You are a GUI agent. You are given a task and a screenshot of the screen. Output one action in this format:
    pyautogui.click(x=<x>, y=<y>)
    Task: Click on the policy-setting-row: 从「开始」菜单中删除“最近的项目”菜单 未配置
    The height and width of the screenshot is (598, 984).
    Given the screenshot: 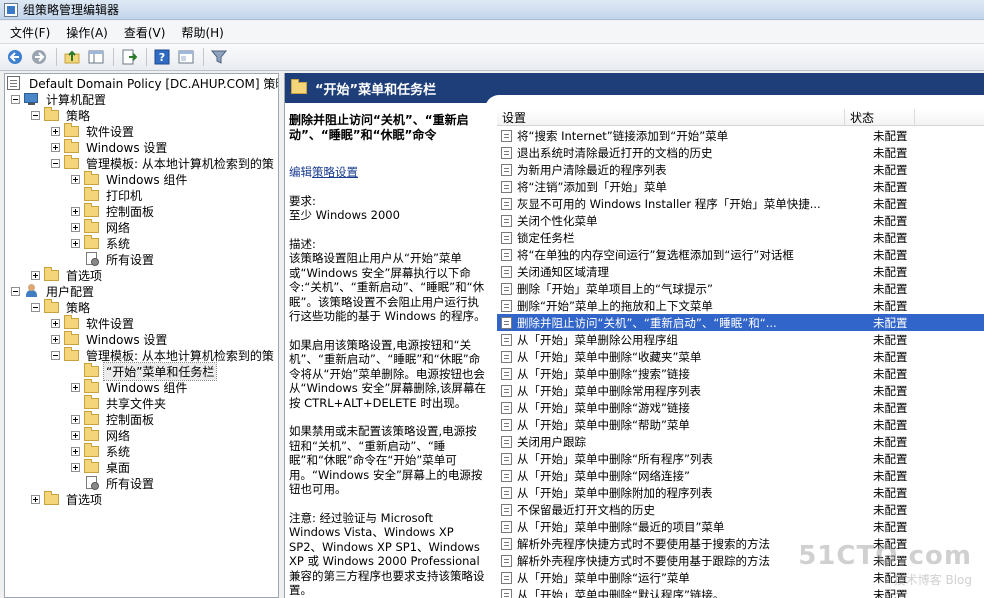 What is the action you would take?
    pyautogui.click(x=740, y=526)
    